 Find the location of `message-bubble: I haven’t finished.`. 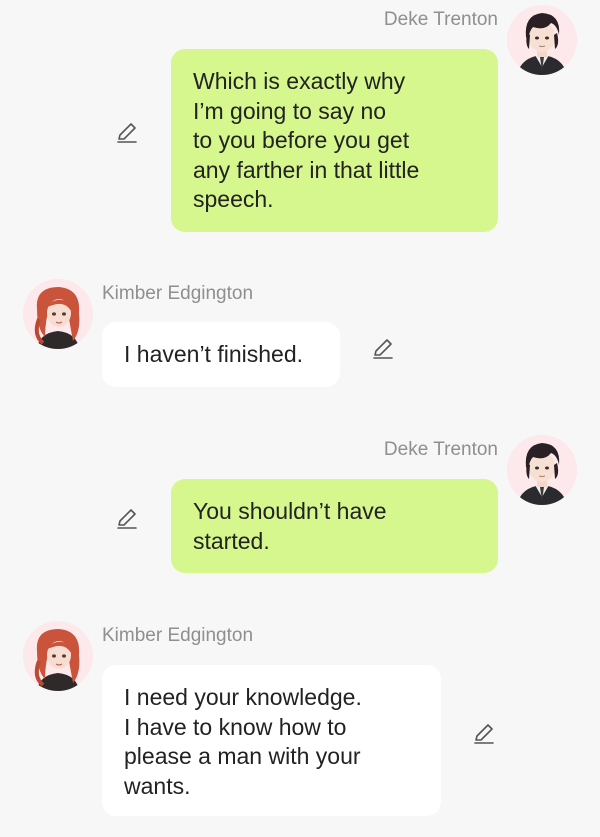

message-bubble: I haven’t finished. is located at coordinates (221, 354).